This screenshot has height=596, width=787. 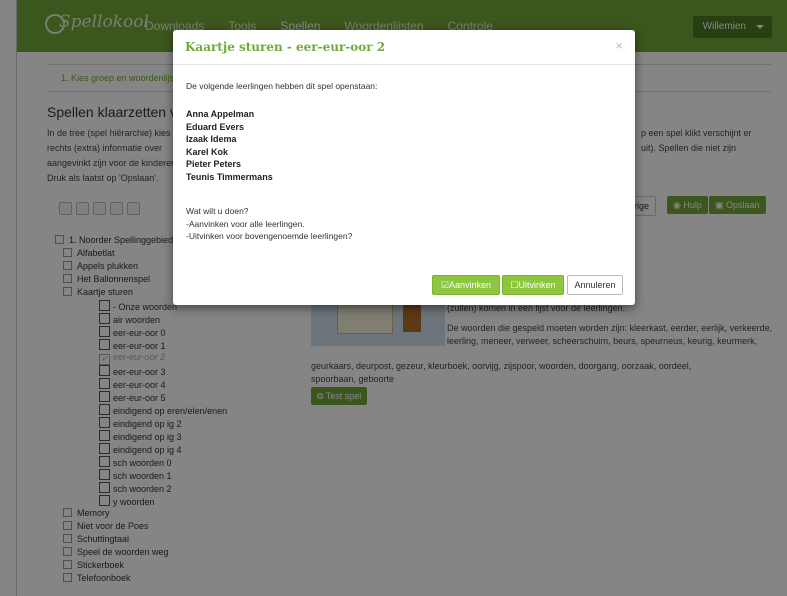 I want to click on cancel-button: Annuleren, so click(x=595, y=285).